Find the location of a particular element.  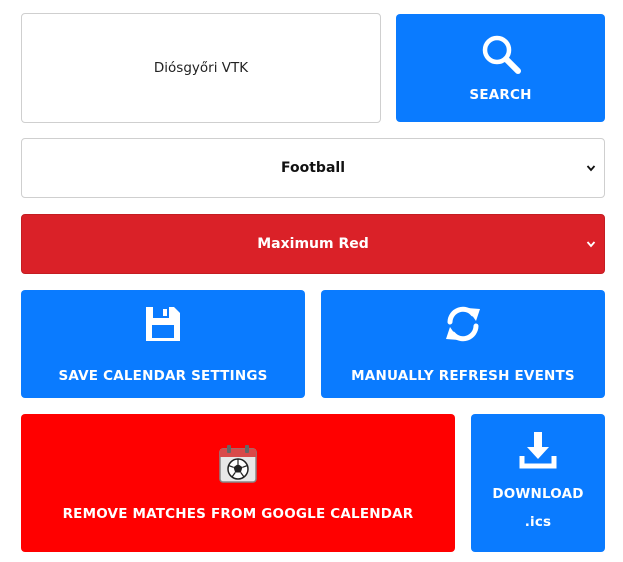

search-button: SEARCH is located at coordinates (500, 68).